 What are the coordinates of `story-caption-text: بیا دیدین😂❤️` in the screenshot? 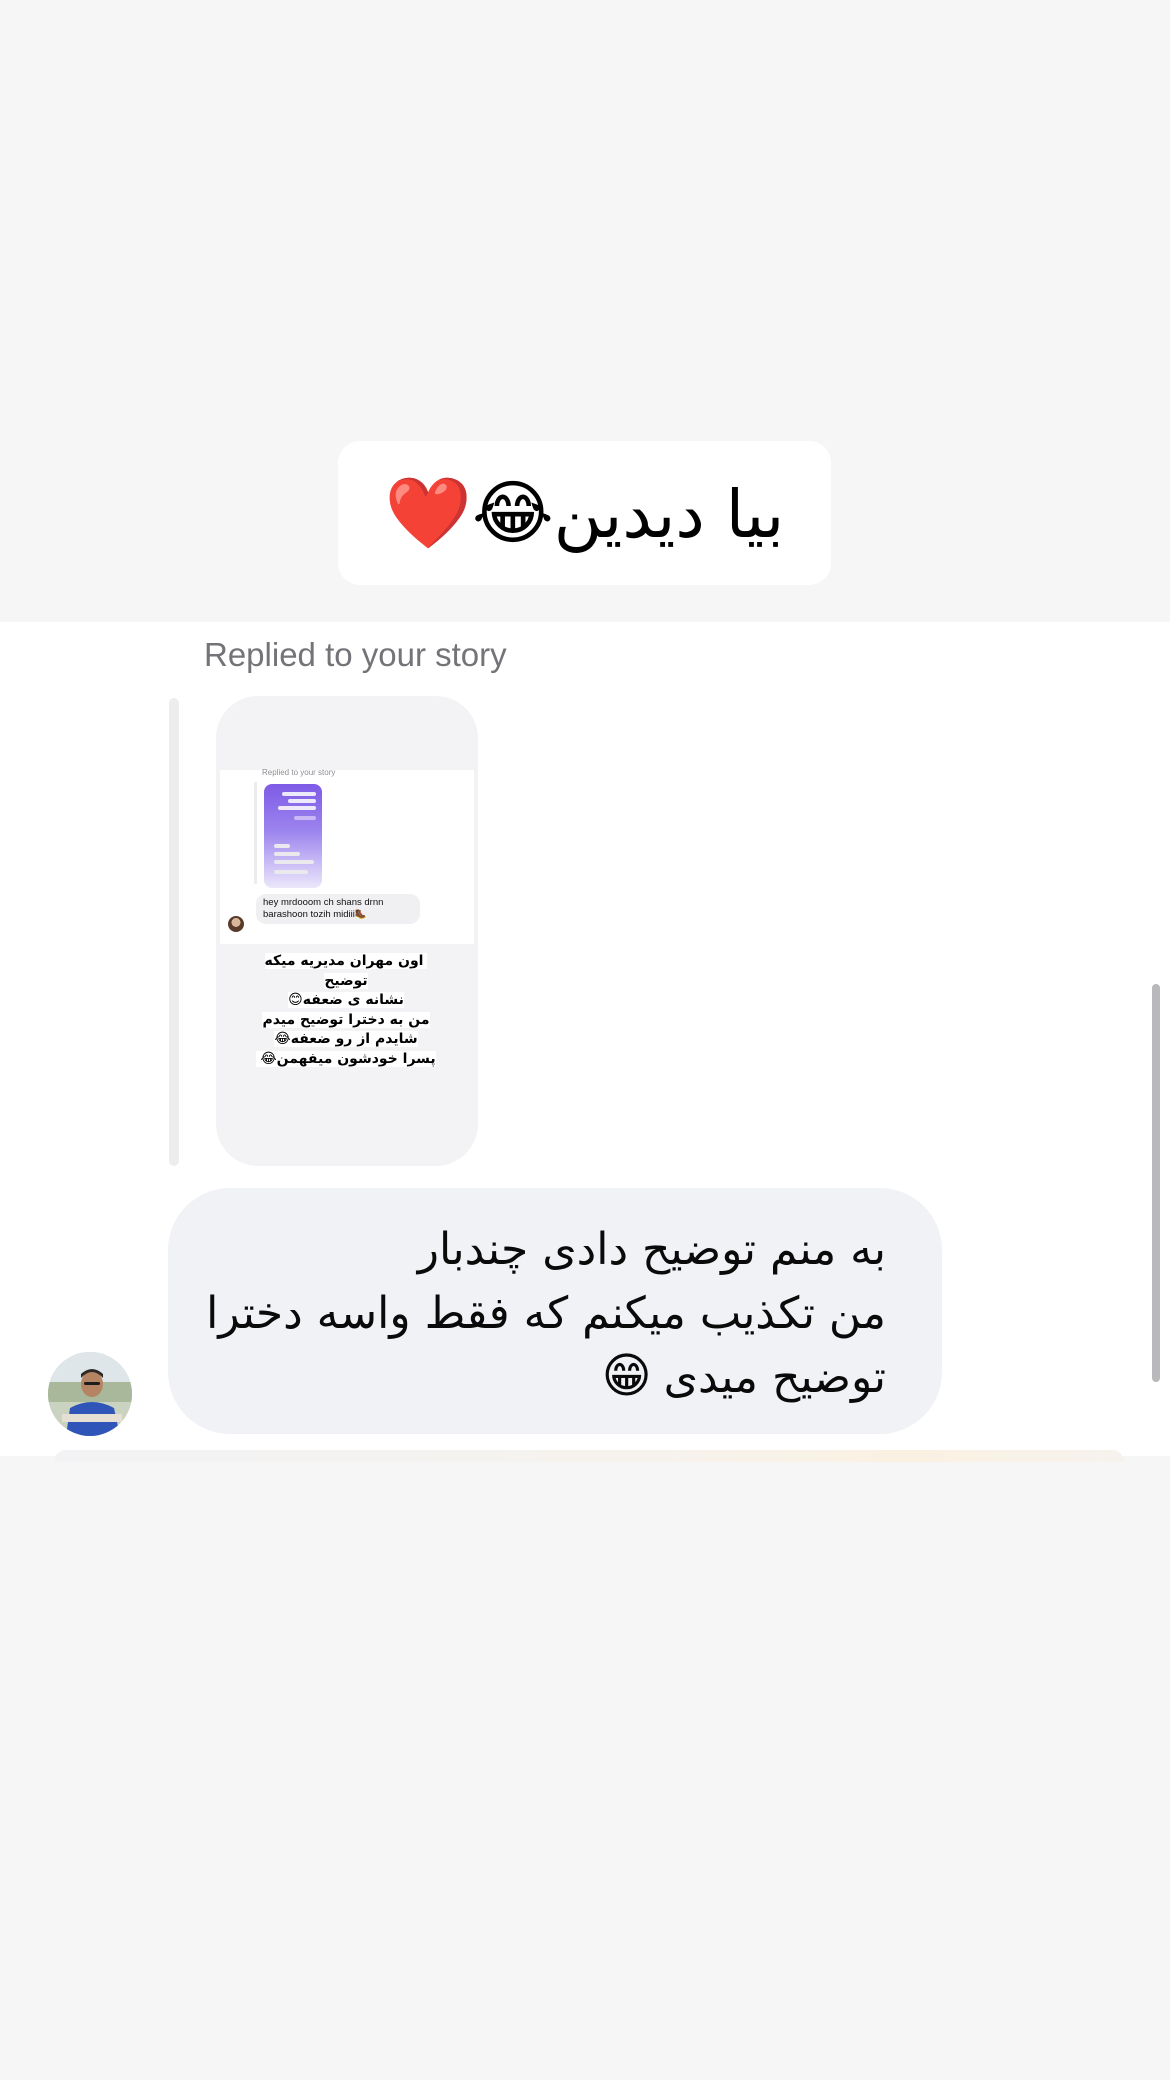 It's located at (584, 513).